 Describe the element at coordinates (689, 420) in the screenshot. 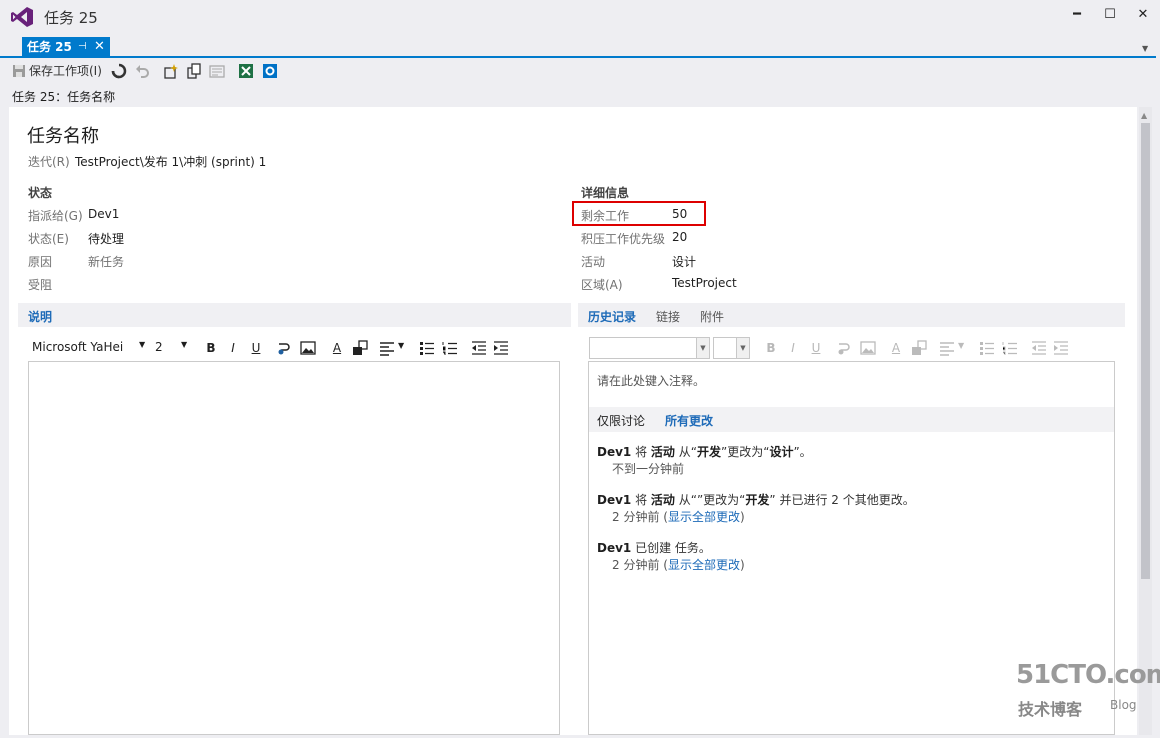

I see `filter-all-changes: 所有更改` at that location.